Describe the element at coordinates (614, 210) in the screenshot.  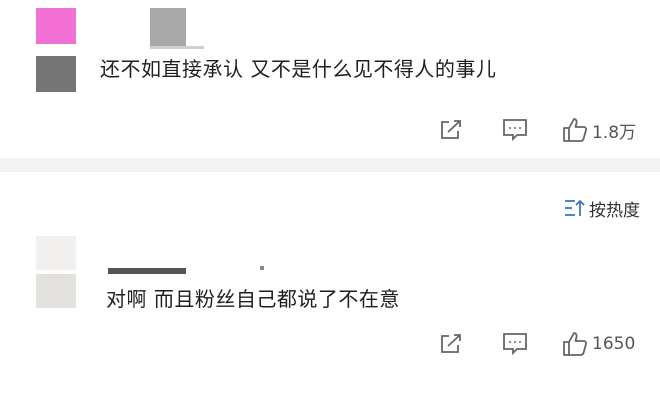
I see `sort-label: 按热度` at that location.